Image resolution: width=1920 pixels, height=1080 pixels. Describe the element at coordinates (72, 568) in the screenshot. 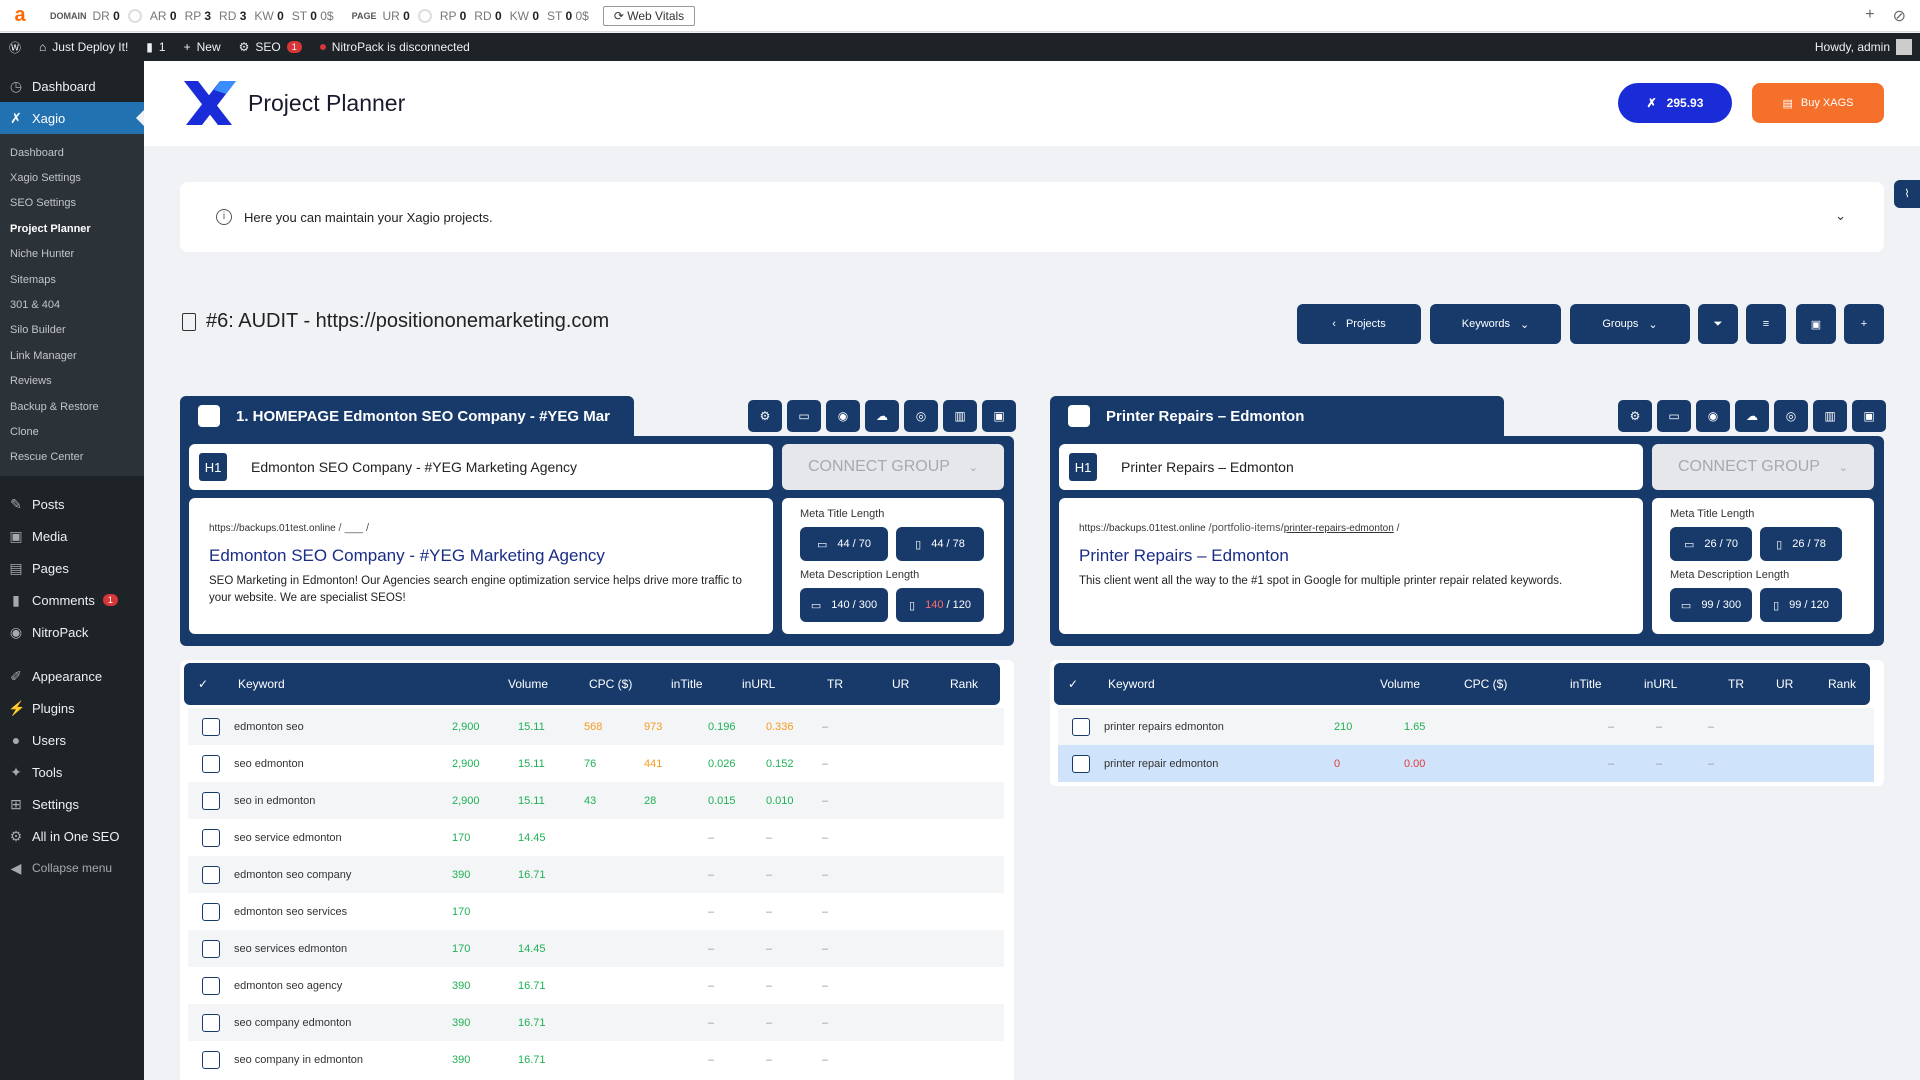

I see `sidebar-item-pages: ▤ Pages` at that location.